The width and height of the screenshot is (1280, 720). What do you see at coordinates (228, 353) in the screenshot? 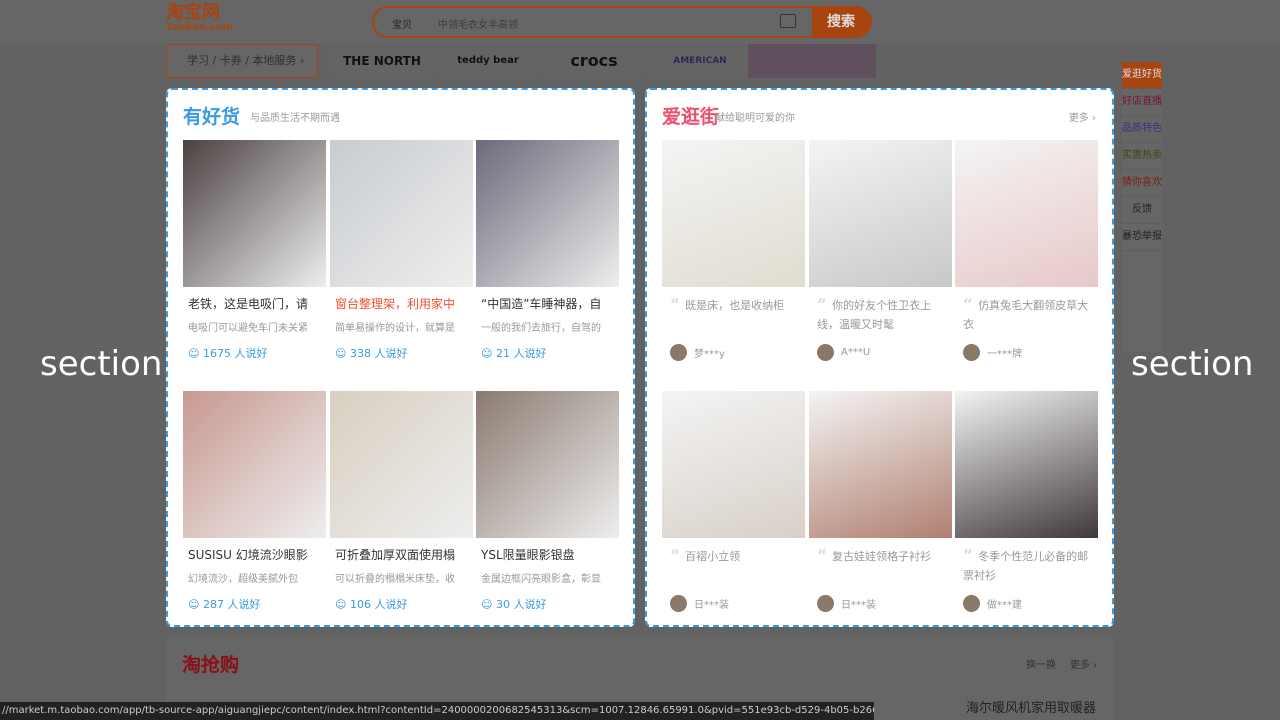
I see `like-count: ☺ 1675 人说好` at bounding box center [228, 353].